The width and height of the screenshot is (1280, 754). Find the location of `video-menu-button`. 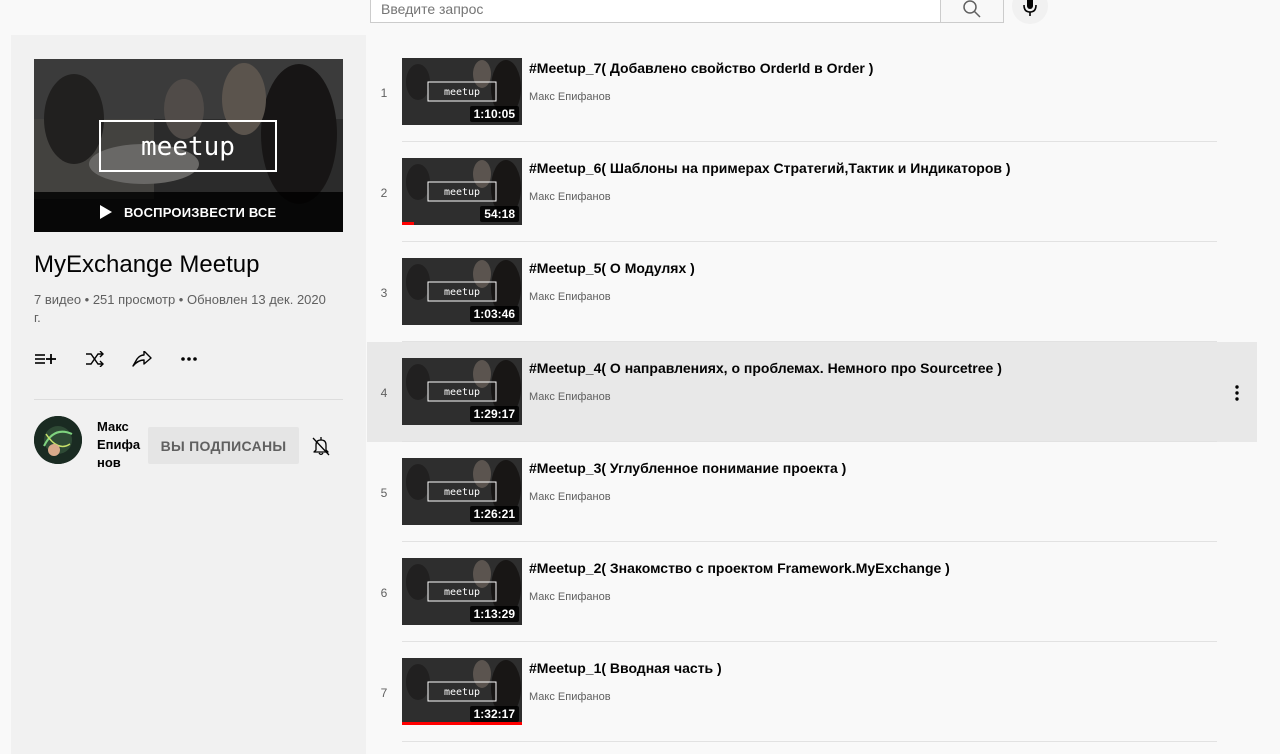

video-menu-button is located at coordinates (1237, 393).